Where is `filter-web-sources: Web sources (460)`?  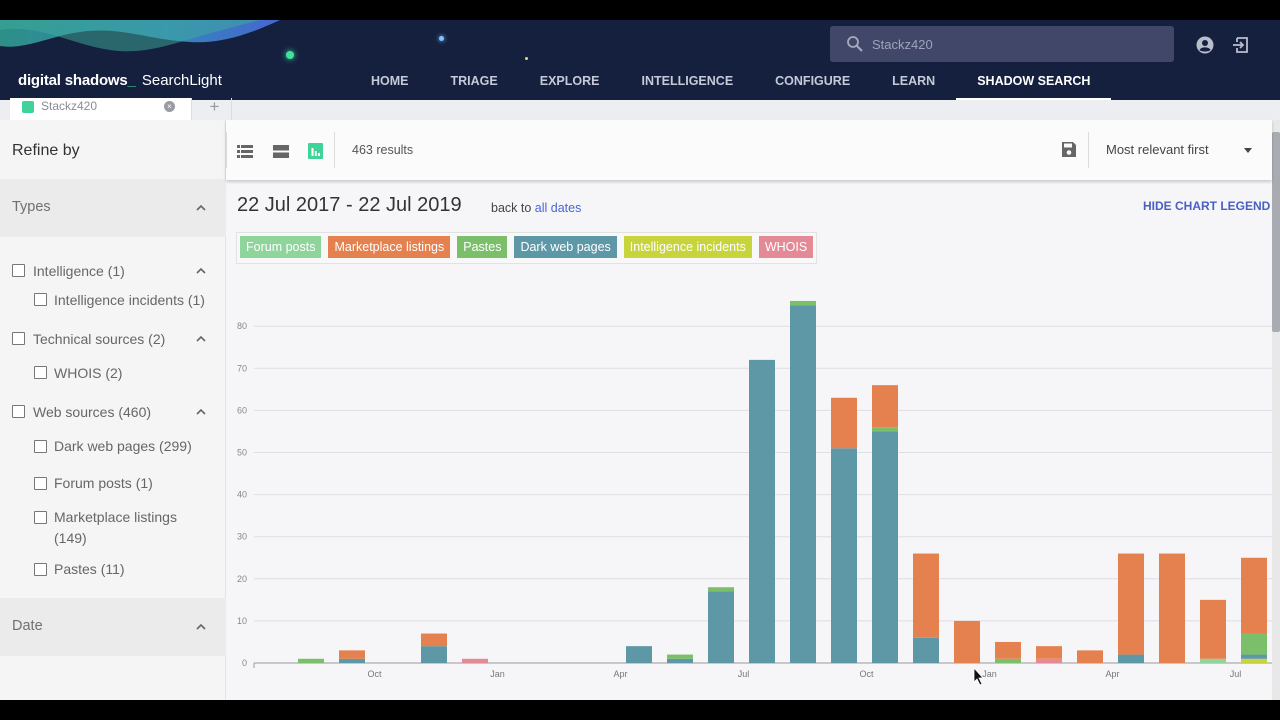
filter-web-sources: Web sources (460) is located at coordinates (92, 412).